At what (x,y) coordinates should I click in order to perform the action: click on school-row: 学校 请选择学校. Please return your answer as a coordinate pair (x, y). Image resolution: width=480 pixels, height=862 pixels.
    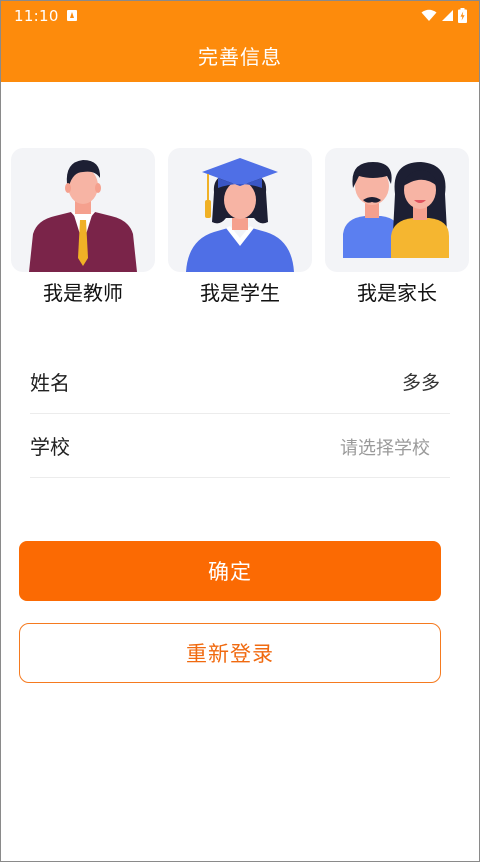
    Looking at the image, I should click on (240, 446).